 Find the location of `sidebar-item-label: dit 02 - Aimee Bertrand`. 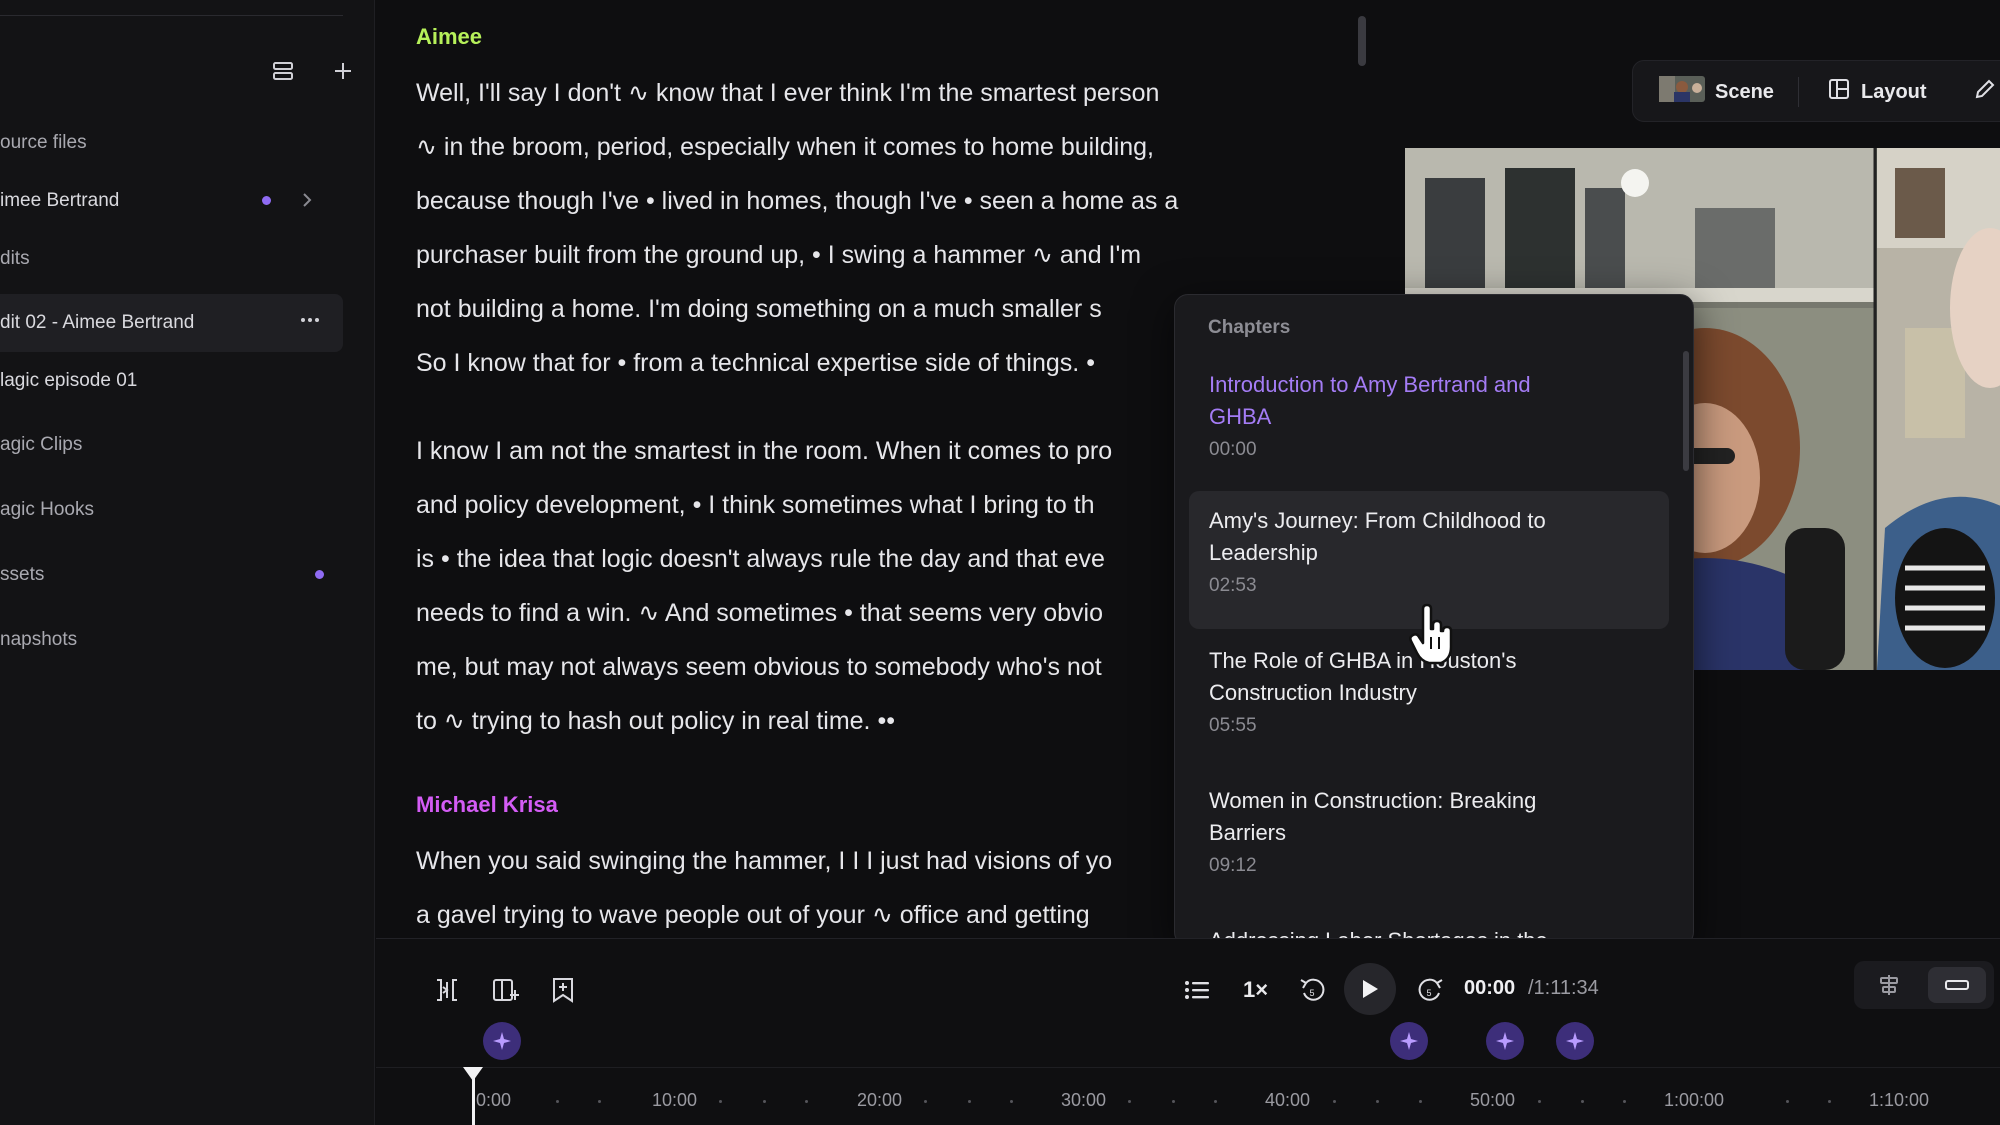

sidebar-item-label: dit 02 - Aimee Bertrand is located at coordinates (97, 322).